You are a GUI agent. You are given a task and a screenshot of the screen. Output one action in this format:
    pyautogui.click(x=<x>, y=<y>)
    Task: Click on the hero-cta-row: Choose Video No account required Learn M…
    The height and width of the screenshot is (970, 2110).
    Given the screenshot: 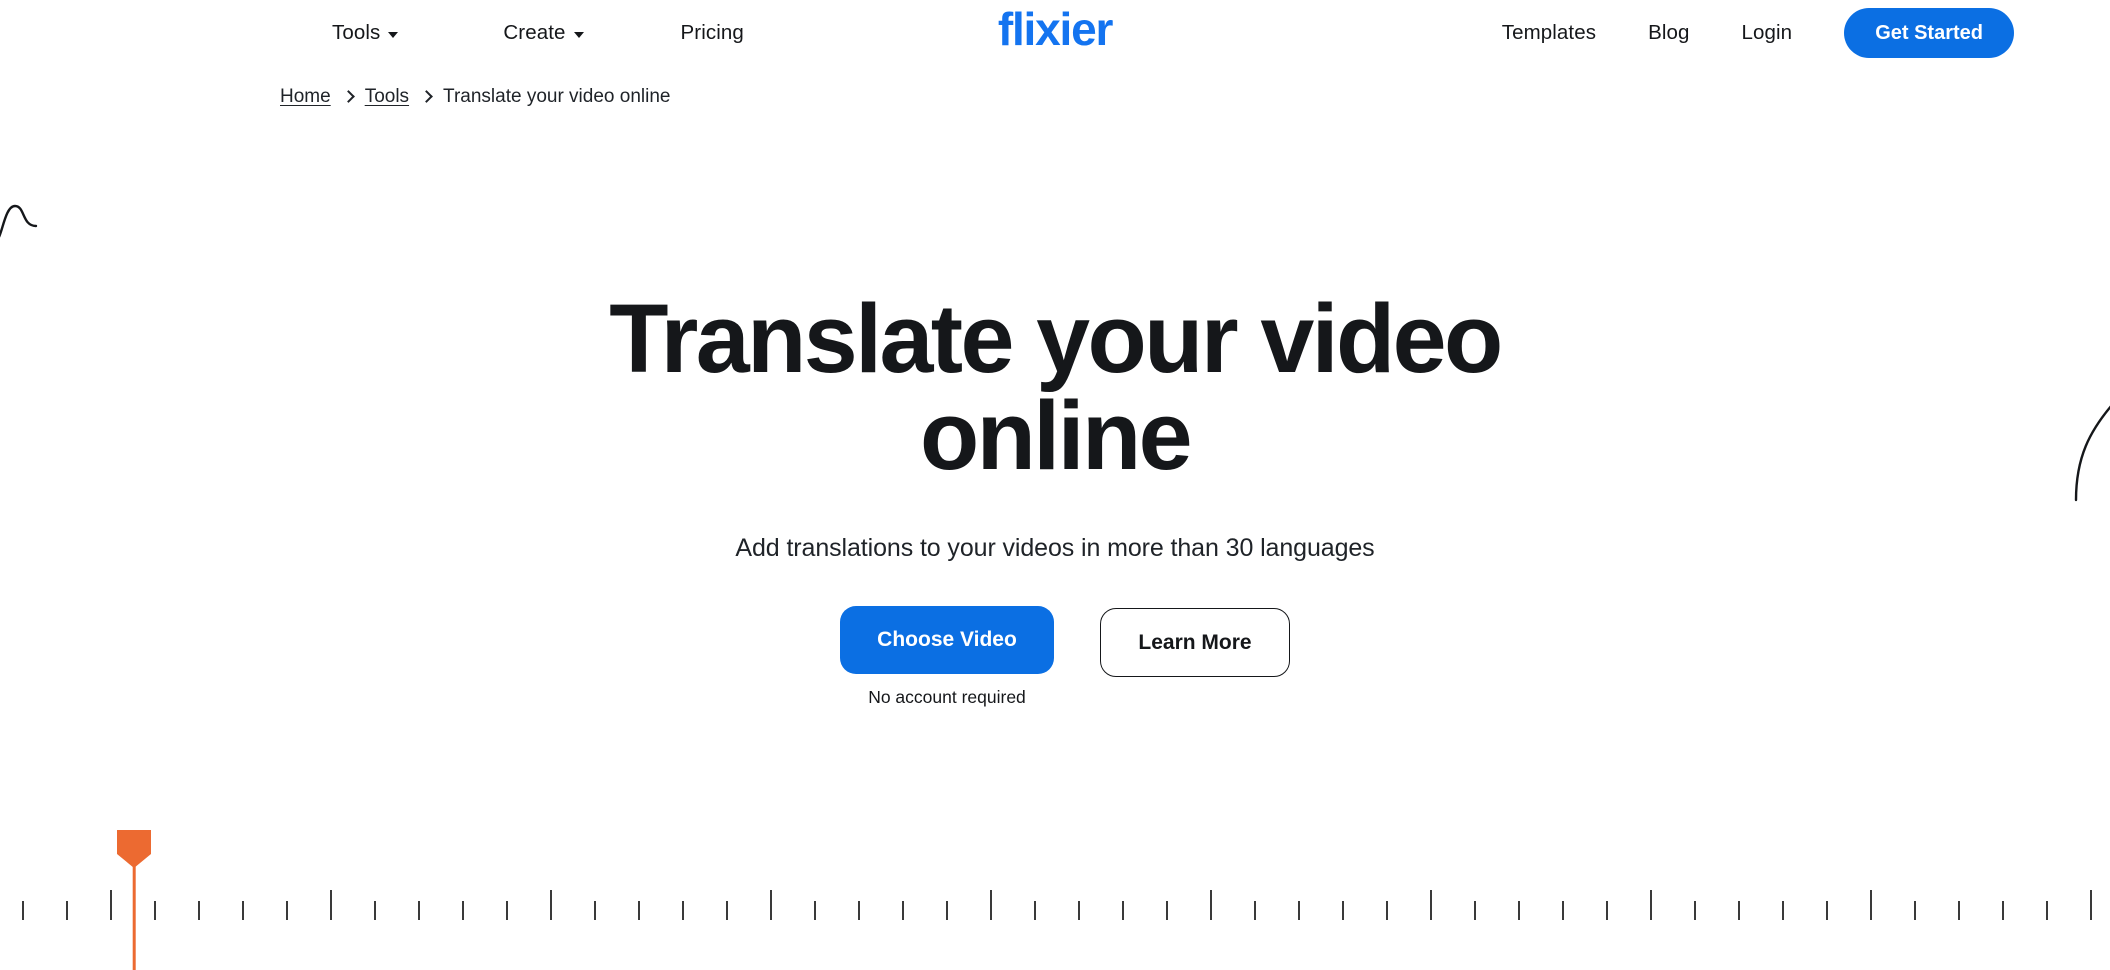 What is the action you would take?
    pyautogui.click(x=1055, y=657)
    